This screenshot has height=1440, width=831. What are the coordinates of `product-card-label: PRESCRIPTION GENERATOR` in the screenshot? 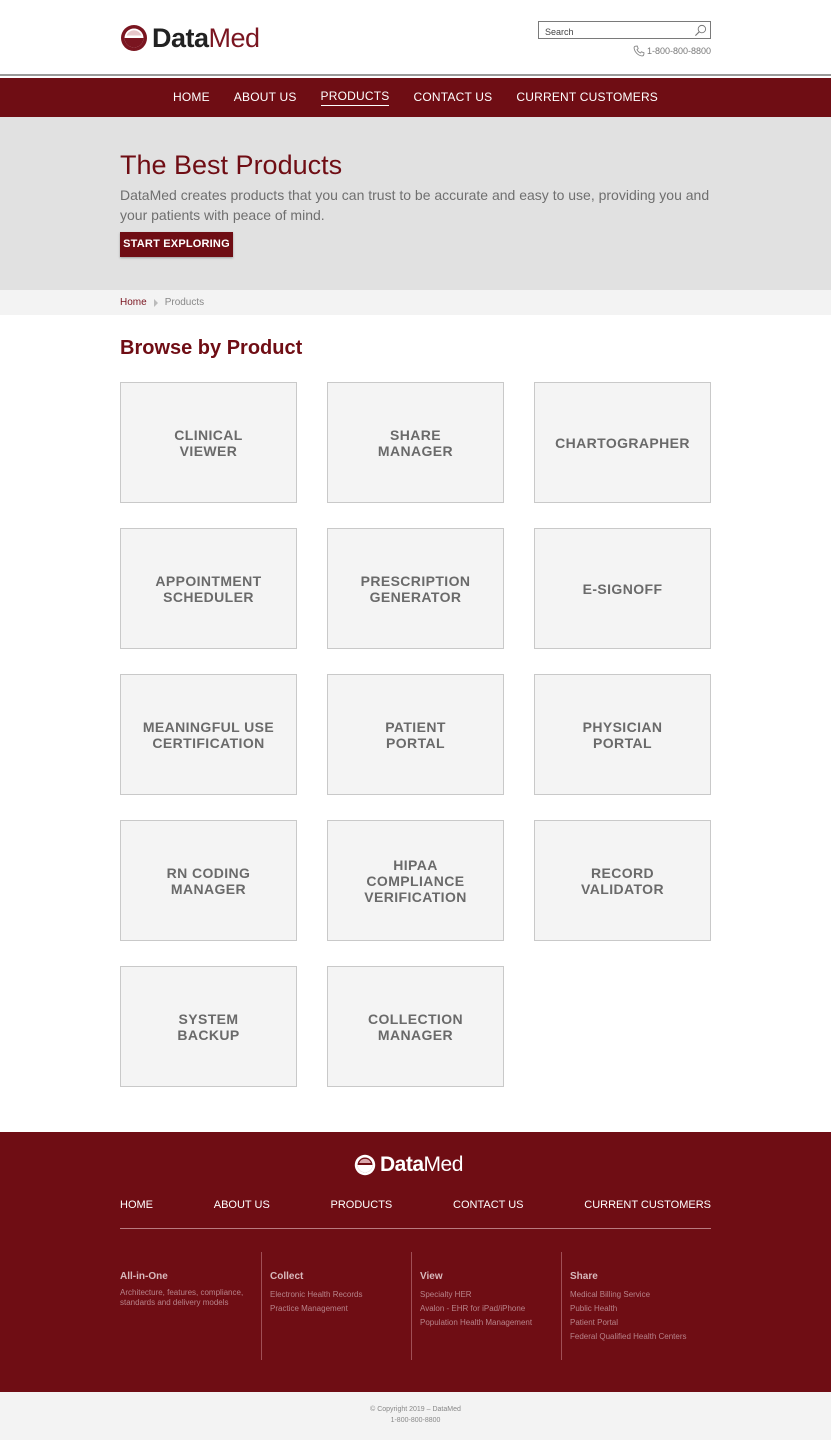 It's located at (415, 588).